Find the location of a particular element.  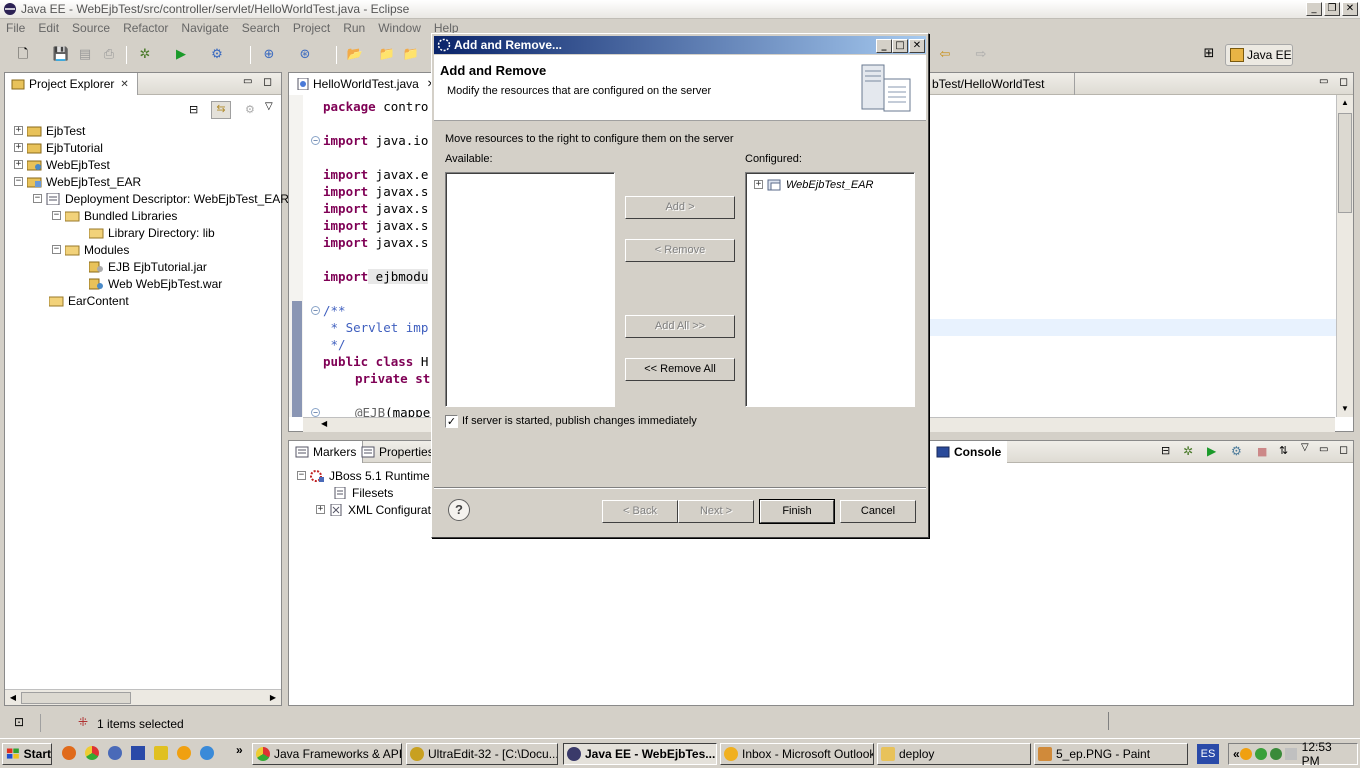

menu-file: File is located at coordinates (15, 28).